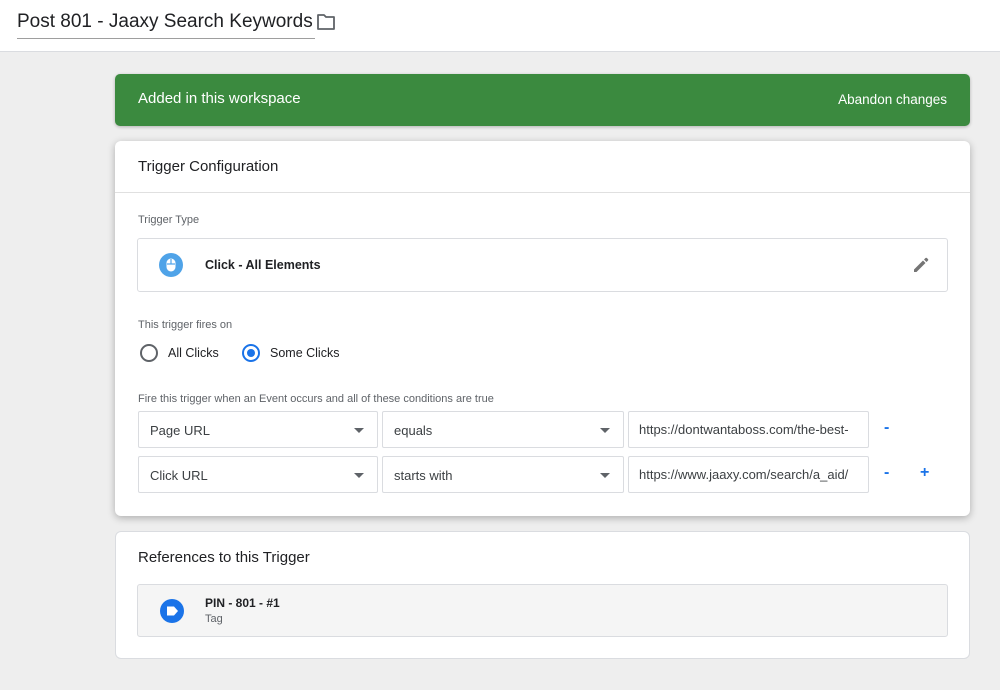  I want to click on radio-some-clicks, so click(251, 353).